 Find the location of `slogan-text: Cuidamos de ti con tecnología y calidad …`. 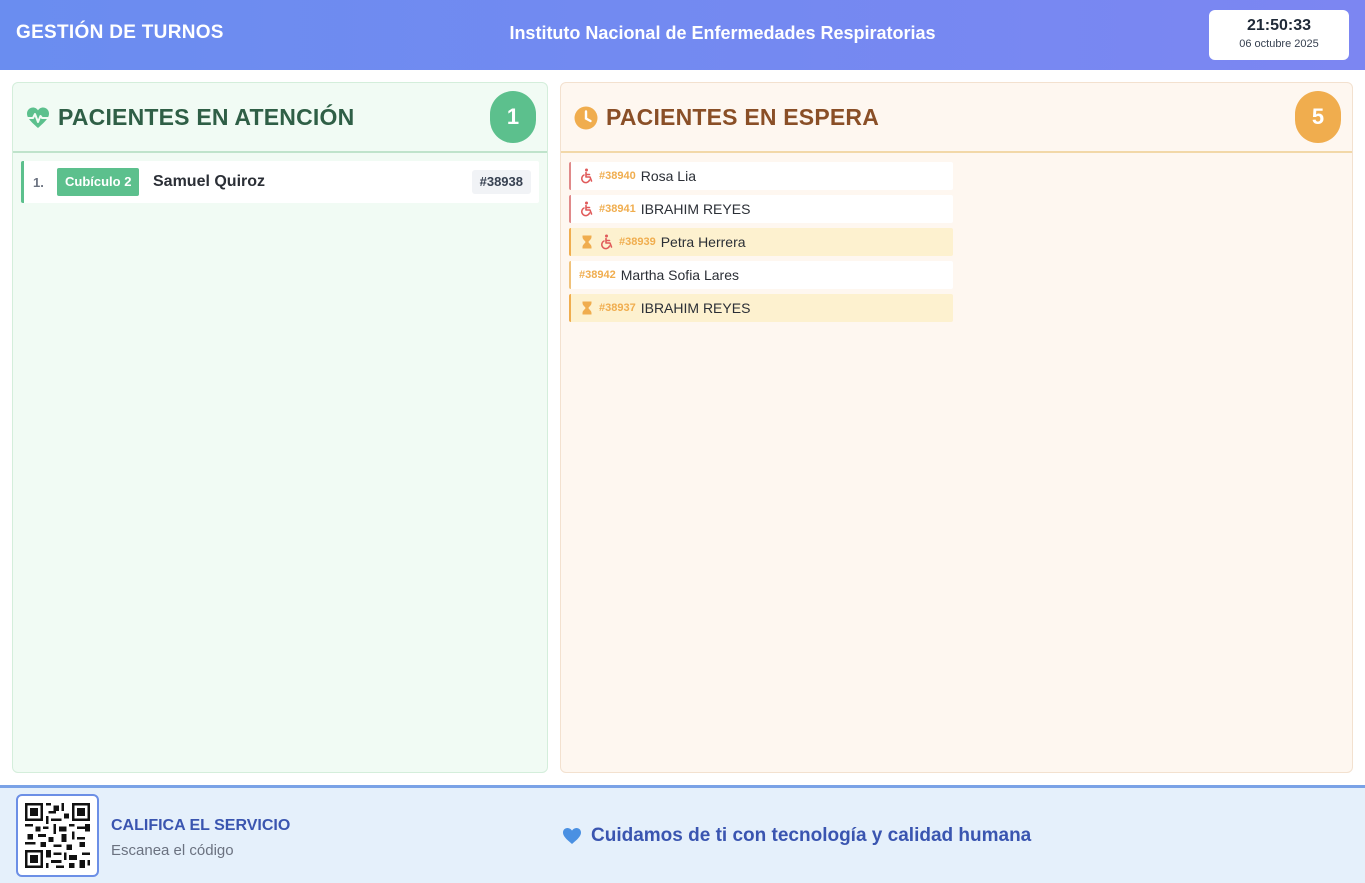

slogan-text: Cuidamos de ti con tecnología y calidad … is located at coordinates (811, 835).